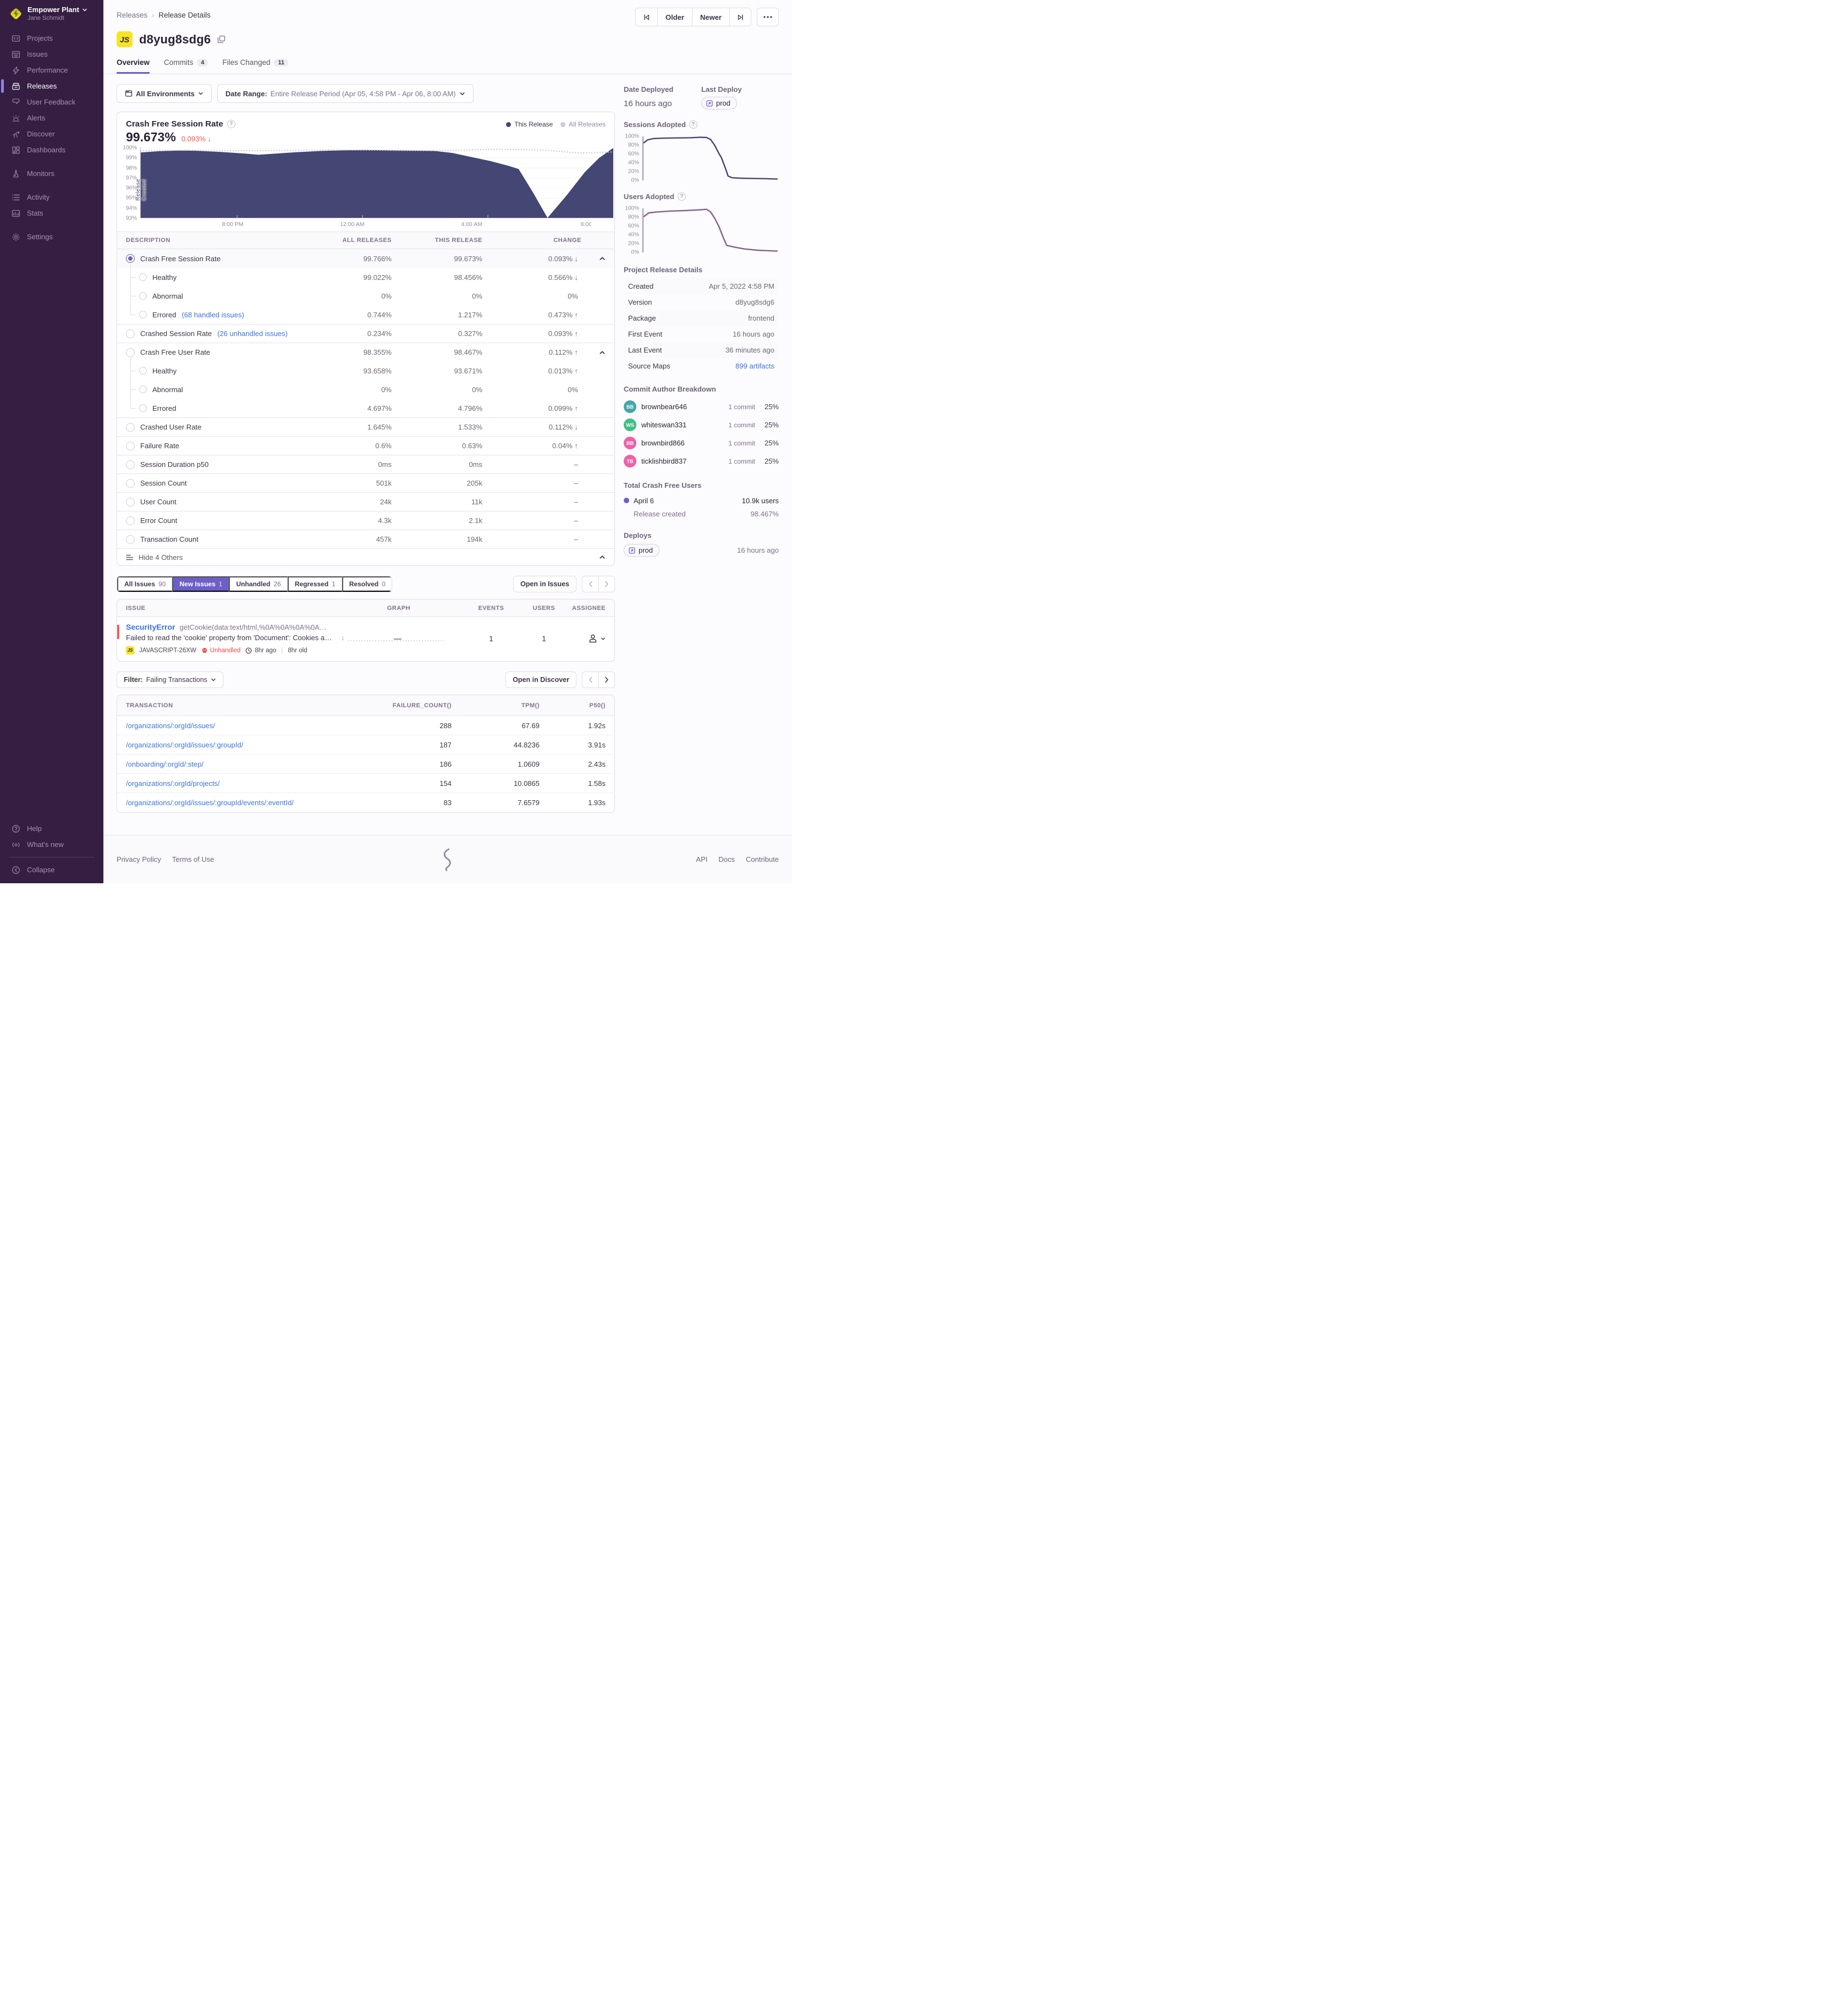 The width and height of the screenshot is (1848, 2014). What do you see at coordinates (52, 134) in the screenshot?
I see `sidebar-item-discover: Discover` at bounding box center [52, 134].